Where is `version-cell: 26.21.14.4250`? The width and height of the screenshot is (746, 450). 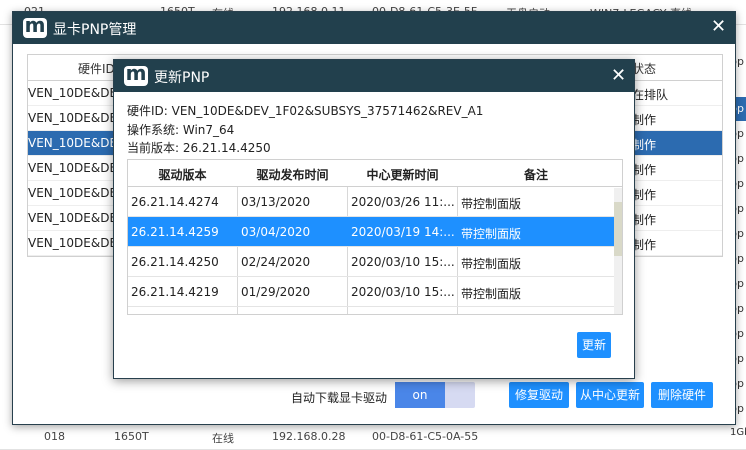 version-cell: 26.21.14.4250 is located at coordinates (175, 262).